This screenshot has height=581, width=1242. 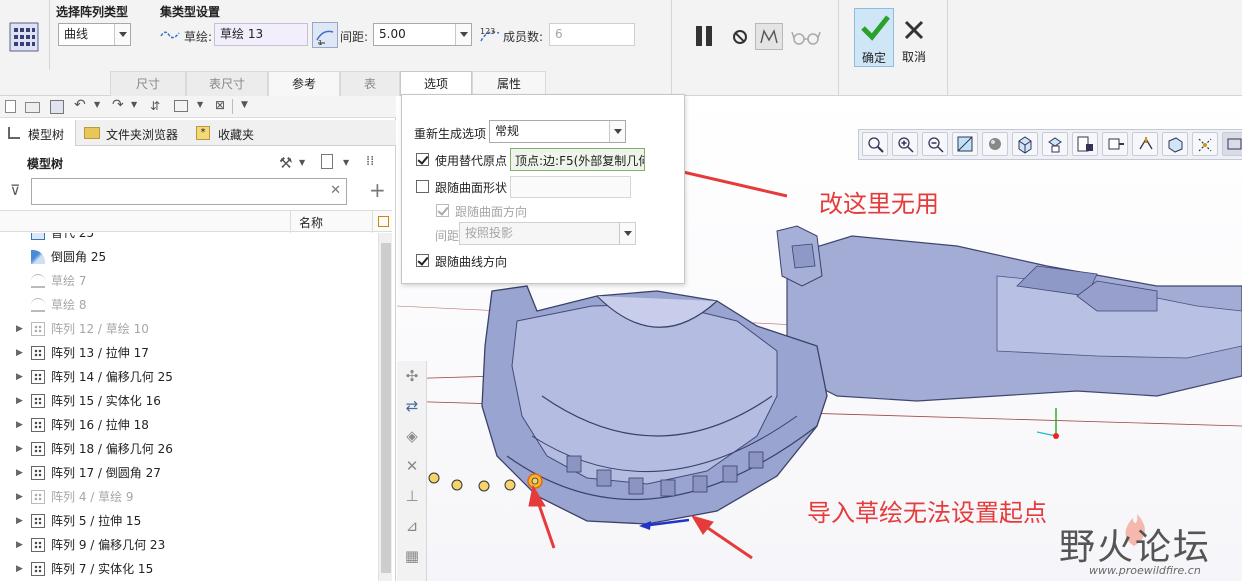 What do you see at coordinates (232, 133) in the screenshot?
I see `tab-favorites: * 收藏夹` at bounding box center [232, 133].